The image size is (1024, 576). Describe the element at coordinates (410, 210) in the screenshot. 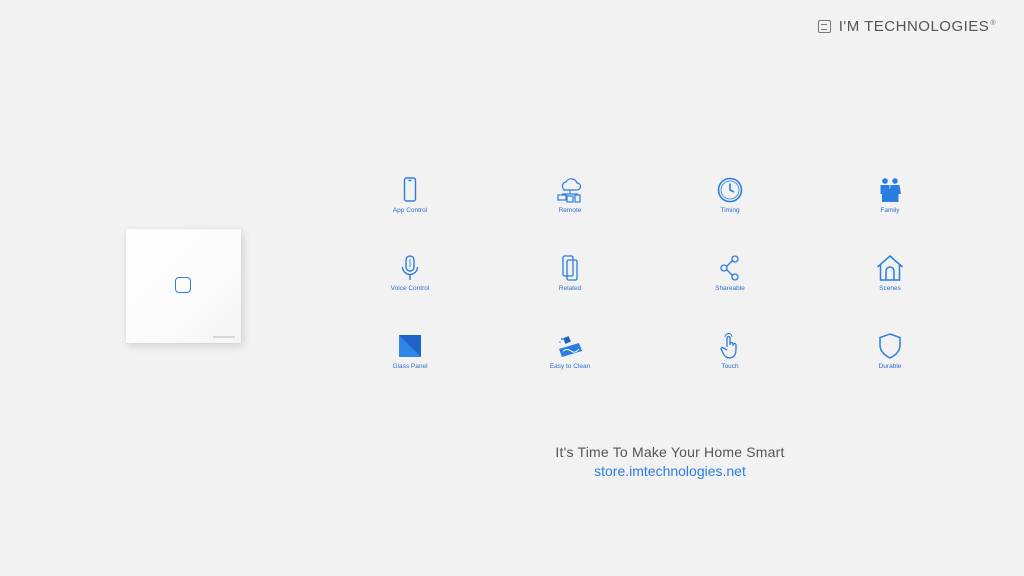

I see `feature-label: App Control` at that location.